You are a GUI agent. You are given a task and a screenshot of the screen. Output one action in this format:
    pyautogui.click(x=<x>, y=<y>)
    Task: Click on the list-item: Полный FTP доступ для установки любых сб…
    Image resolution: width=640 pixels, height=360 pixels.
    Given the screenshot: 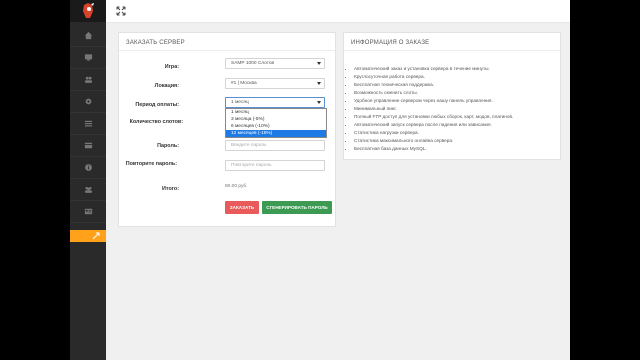 What is the action you would take?
    pyautogui.click(x=457, y=117)
    